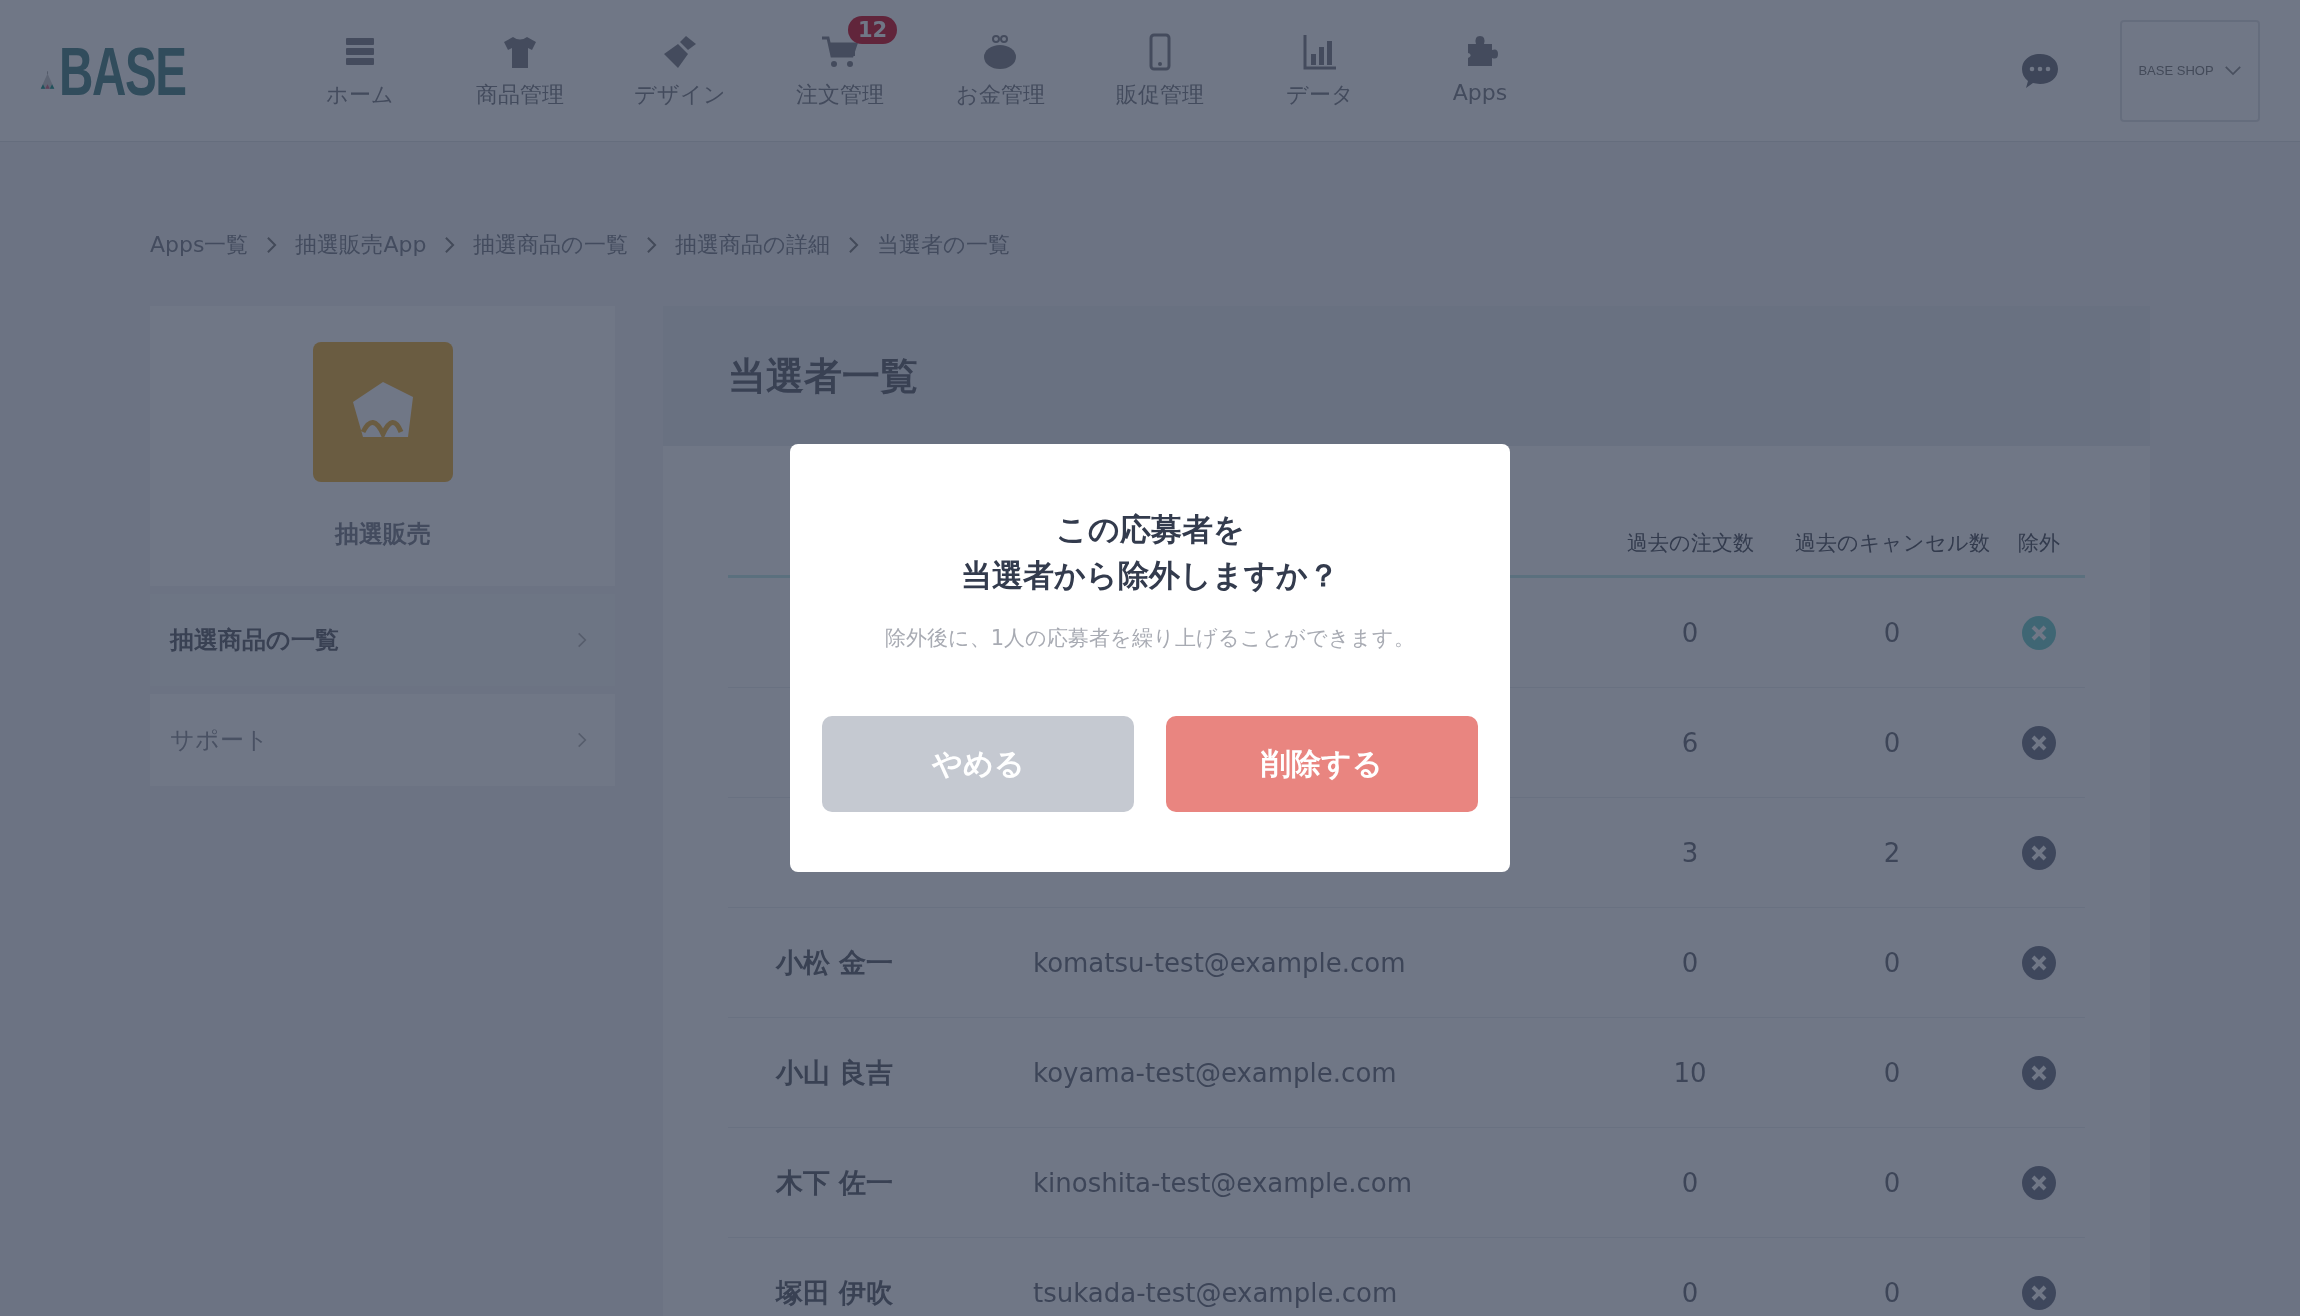  I want to click on count-badge: 12, so click(873, 29).